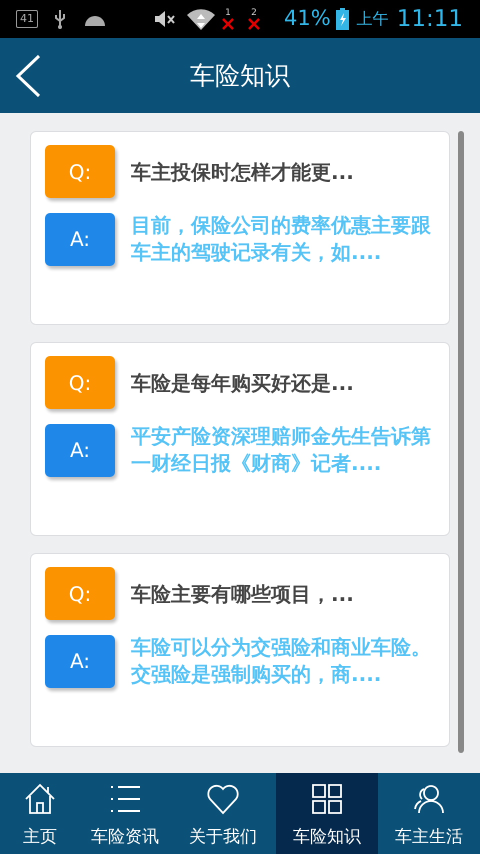 This screenshot has width=480, height=854. I want to click on battery-percent: 41%, so click(307, 18).